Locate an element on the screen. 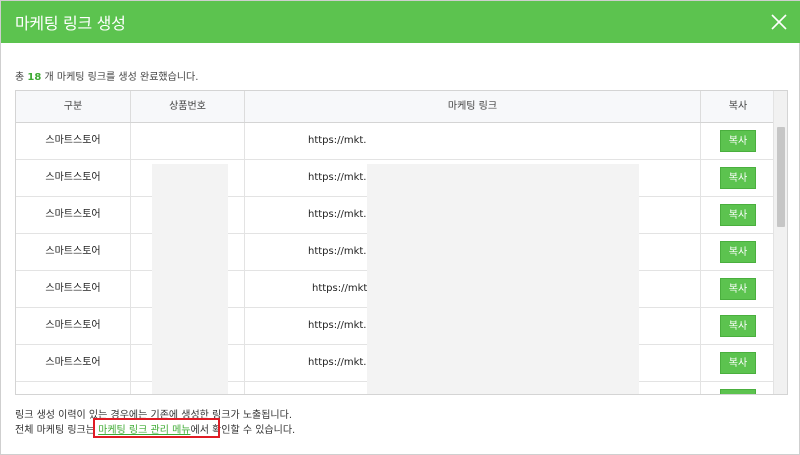 The width and height of the screenshot is (800, 455). close-icon is located at coordinates (779, 22).